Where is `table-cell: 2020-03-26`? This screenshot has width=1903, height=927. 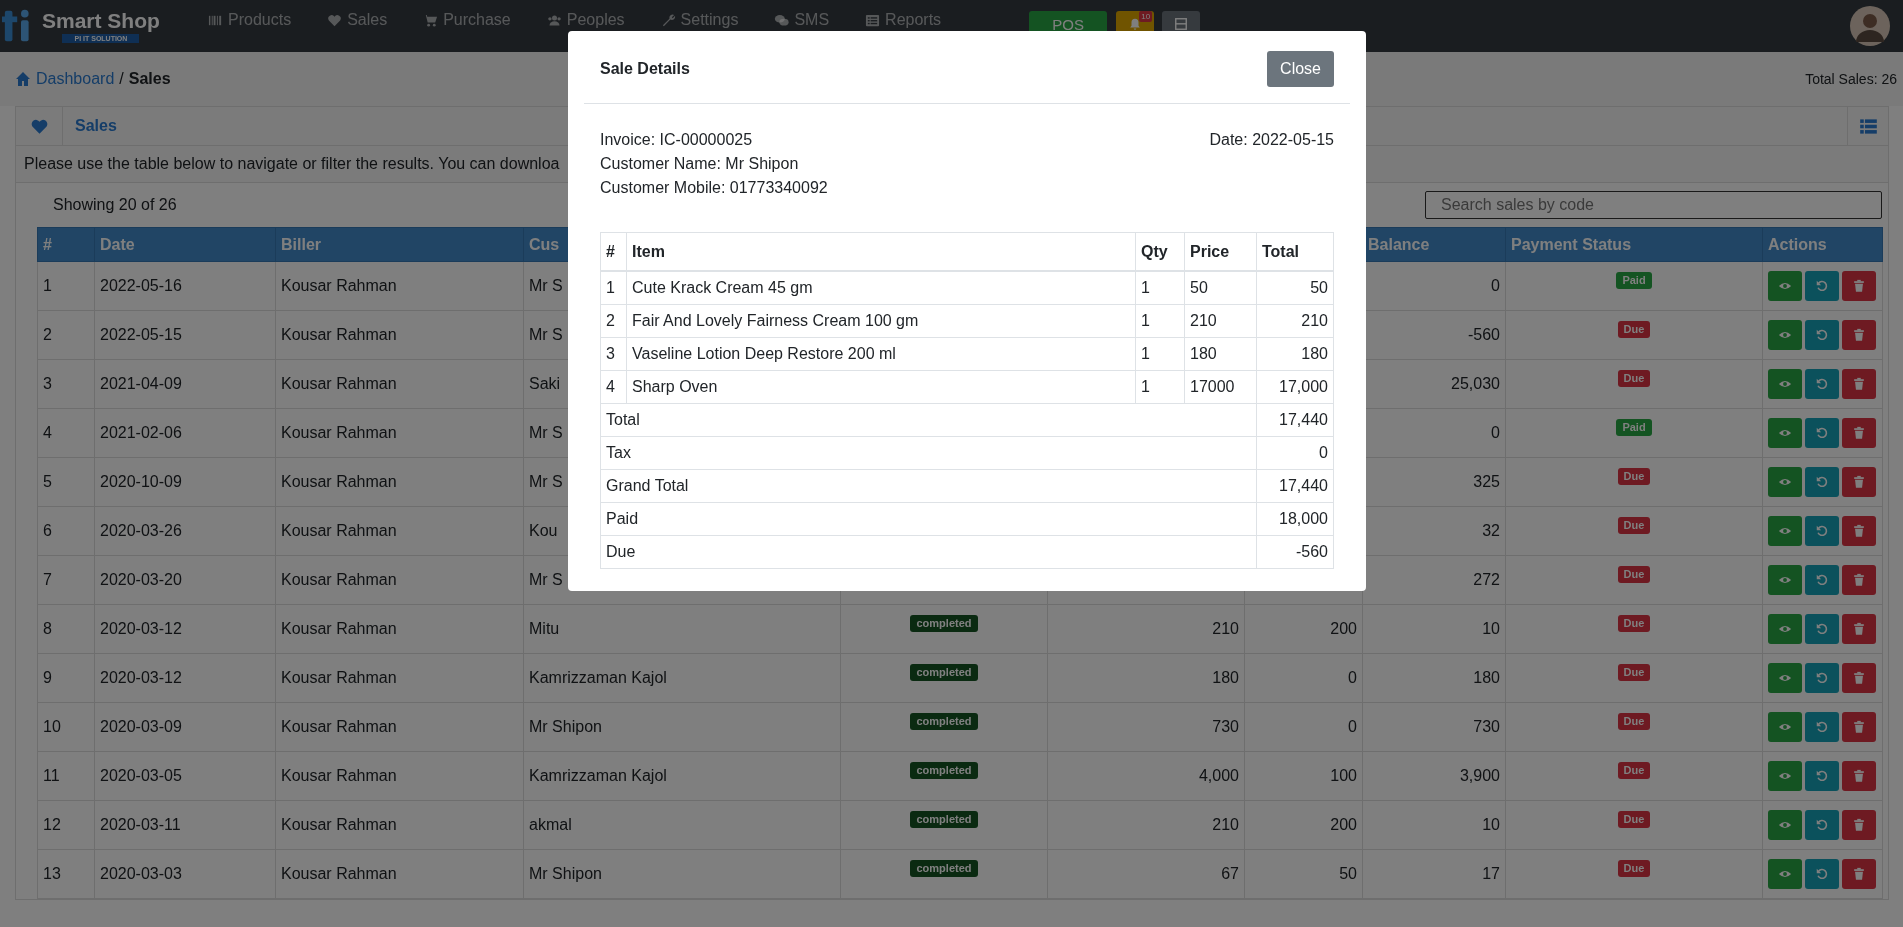
table-cell: 2020-03-26 is located at coordinates (185, 531).